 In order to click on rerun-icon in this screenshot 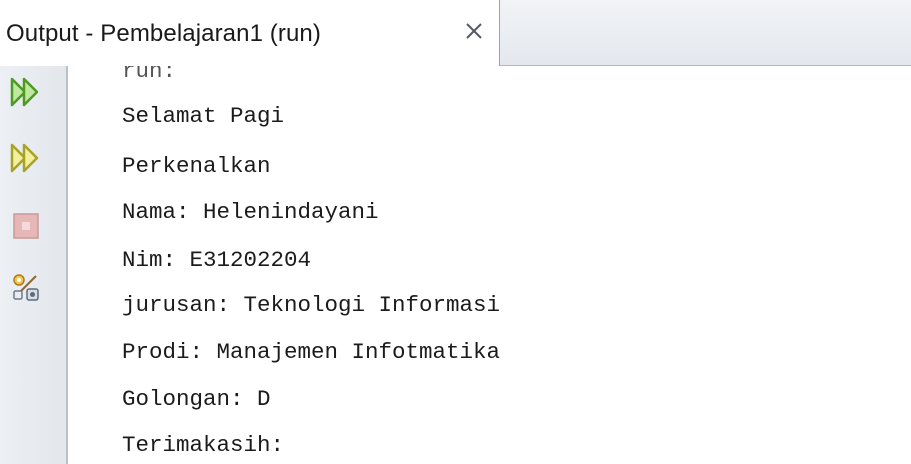, I will do `click(26, 92)`.